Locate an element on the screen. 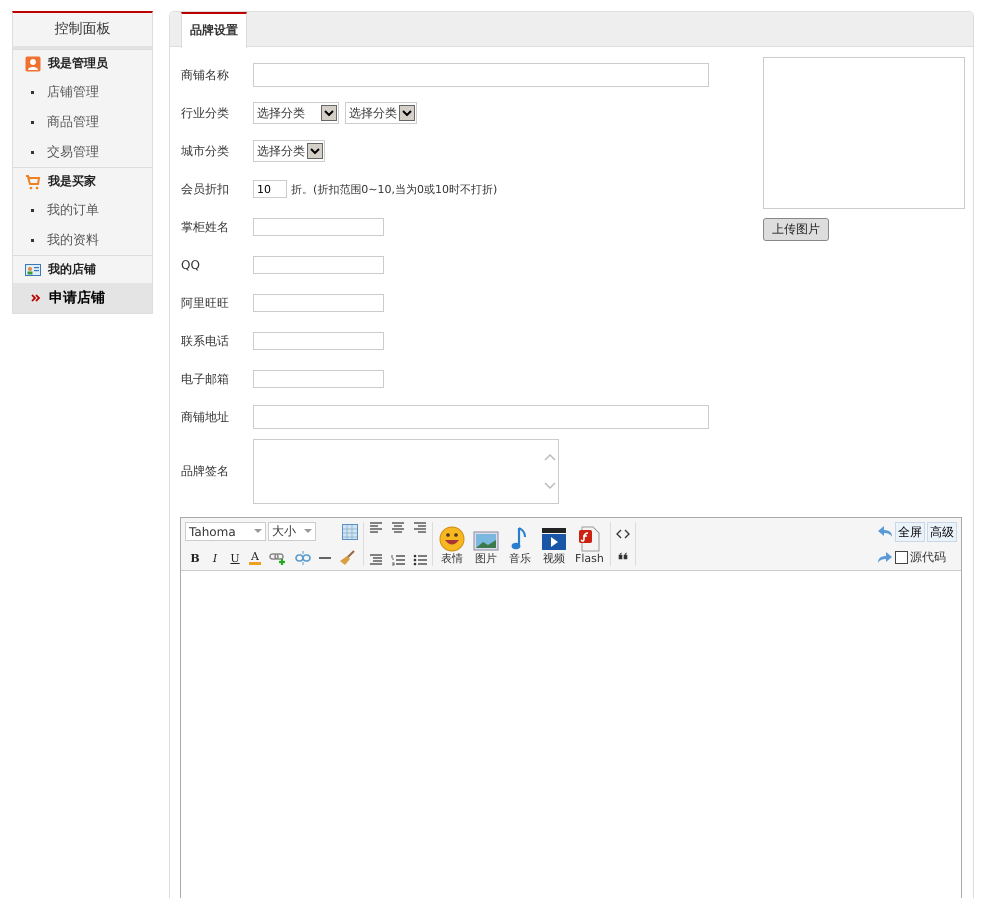 The image size is (990, 898). sidebar-item: 店铺管理 is located at coordinates (82, 92).